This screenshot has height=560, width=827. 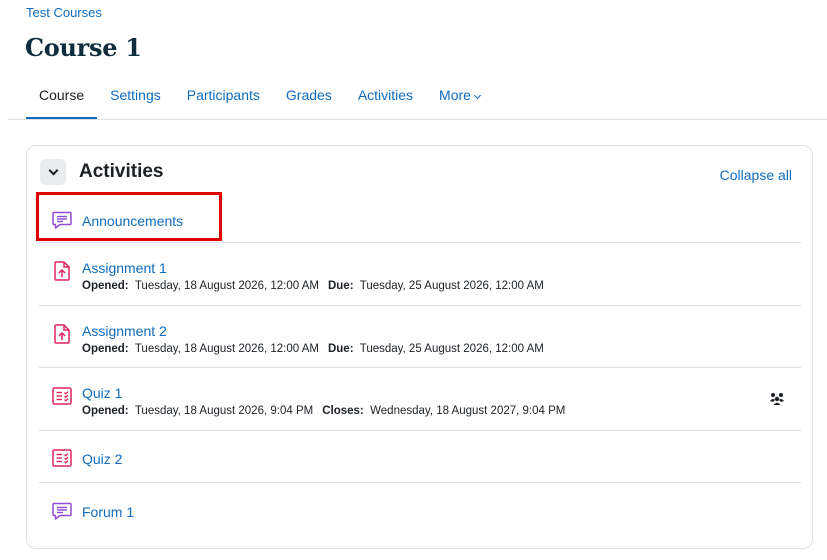 I want to click on section-toggle-button, so click(x=53, y=172).